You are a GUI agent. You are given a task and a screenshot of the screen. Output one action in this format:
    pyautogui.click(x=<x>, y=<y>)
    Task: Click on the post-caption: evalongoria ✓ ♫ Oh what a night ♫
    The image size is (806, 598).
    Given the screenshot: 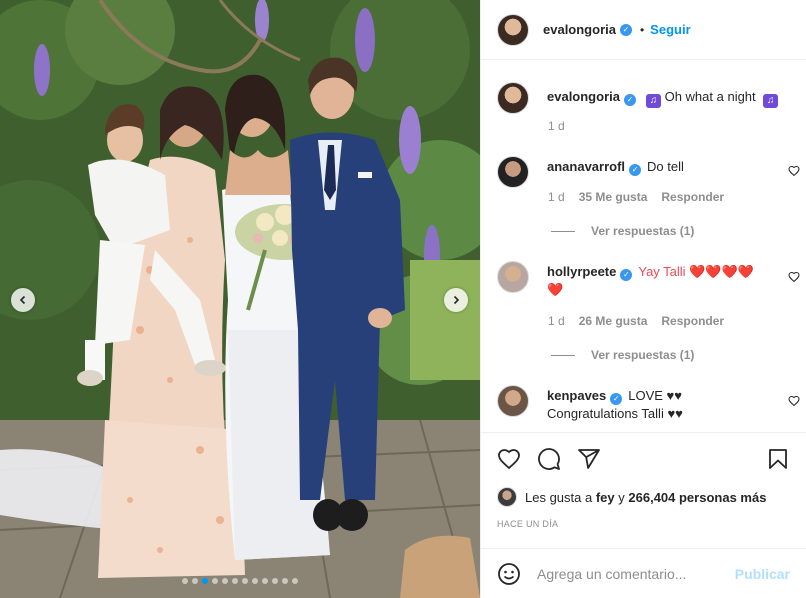 What is the action you would take?
    pyautogui.click(x=646, y=98)
    